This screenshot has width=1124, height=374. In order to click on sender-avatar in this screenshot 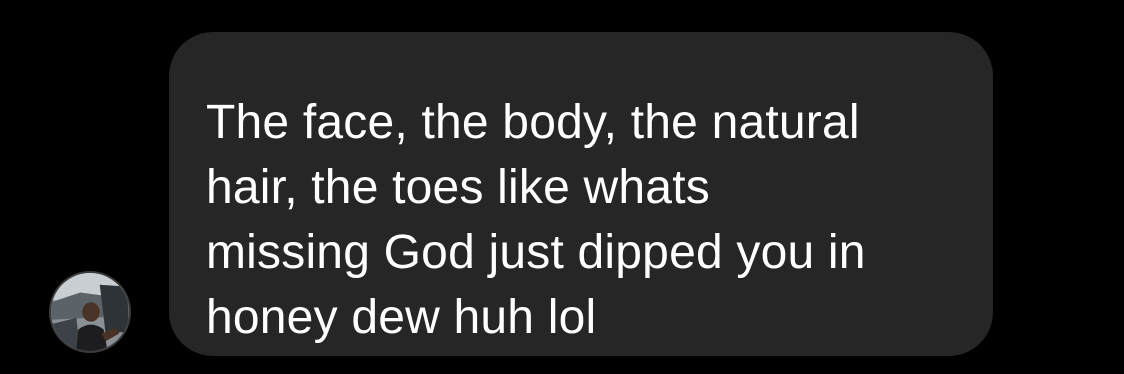, I will do `click(90, 312)`.